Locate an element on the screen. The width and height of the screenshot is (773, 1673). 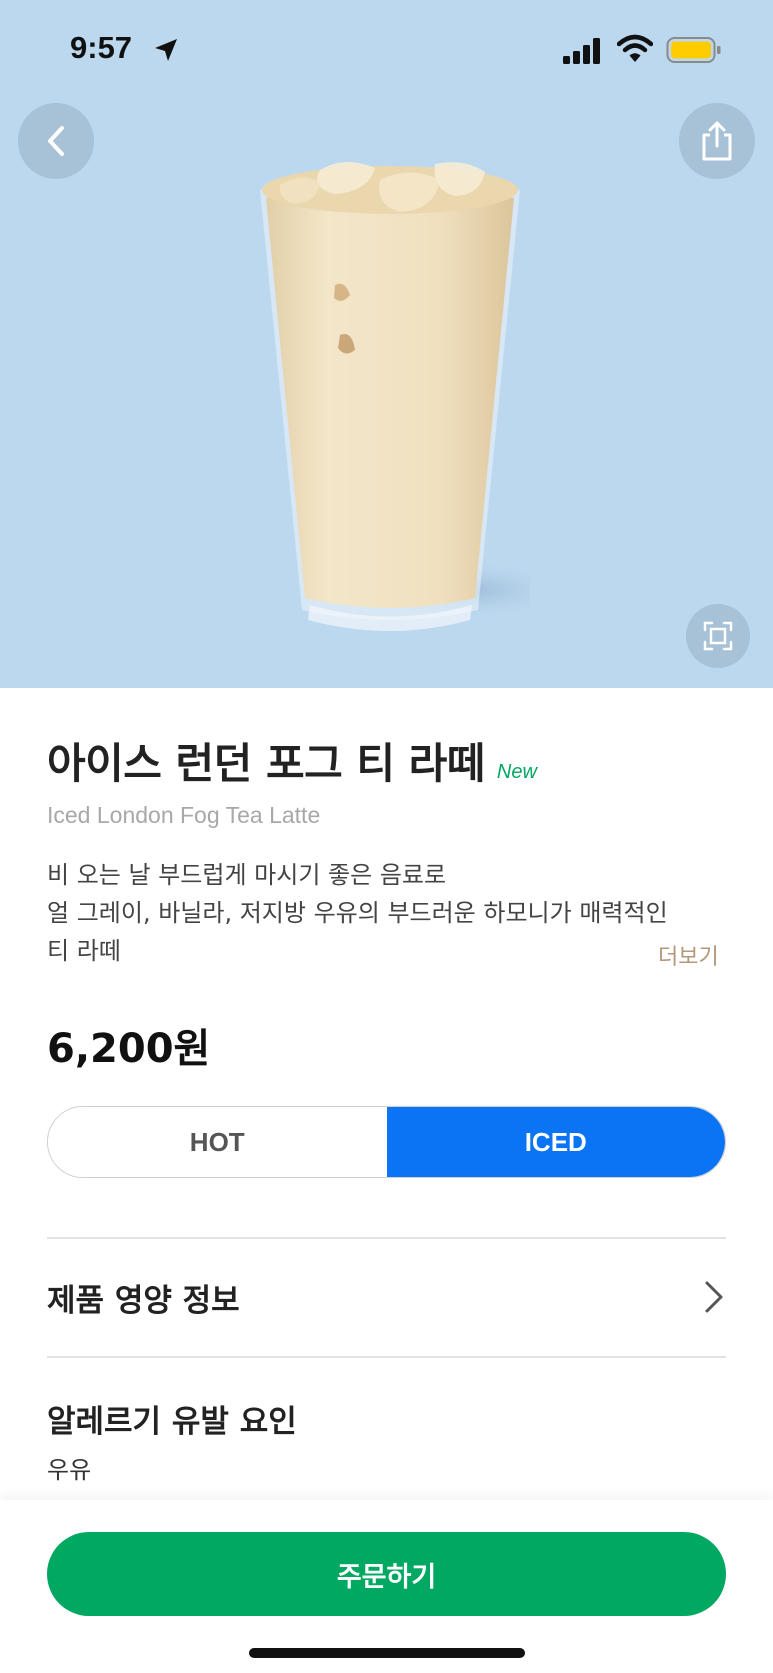
divider is located at coordinates (386, 1357).